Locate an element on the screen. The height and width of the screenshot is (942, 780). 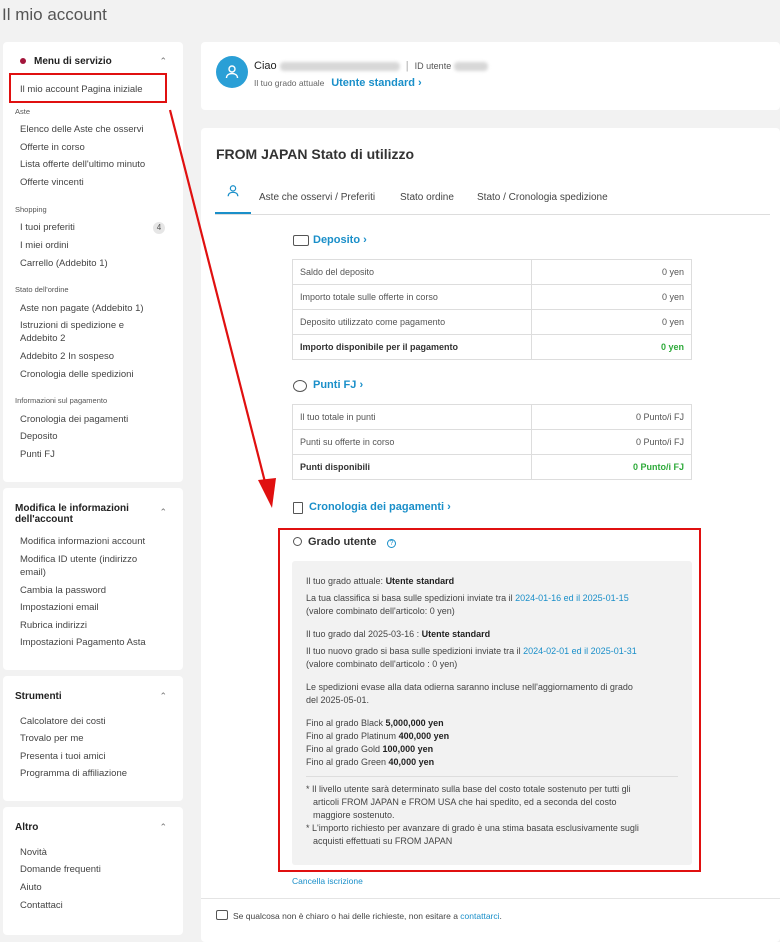
favorites-count-badge: 4 is located at coordinates (159, 228).